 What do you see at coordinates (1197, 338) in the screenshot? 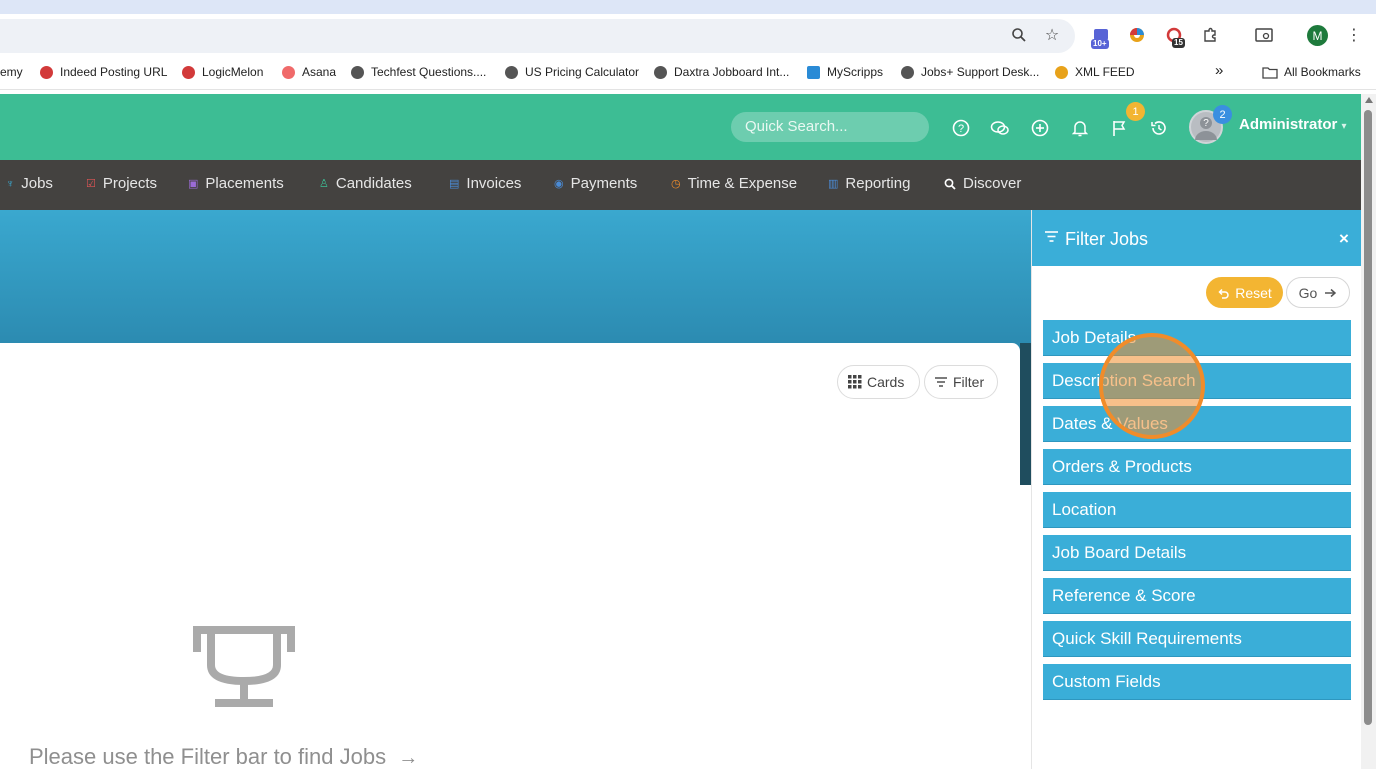
I see `filter-section-job-details: Job Details` at bounding box center [1197, 338].